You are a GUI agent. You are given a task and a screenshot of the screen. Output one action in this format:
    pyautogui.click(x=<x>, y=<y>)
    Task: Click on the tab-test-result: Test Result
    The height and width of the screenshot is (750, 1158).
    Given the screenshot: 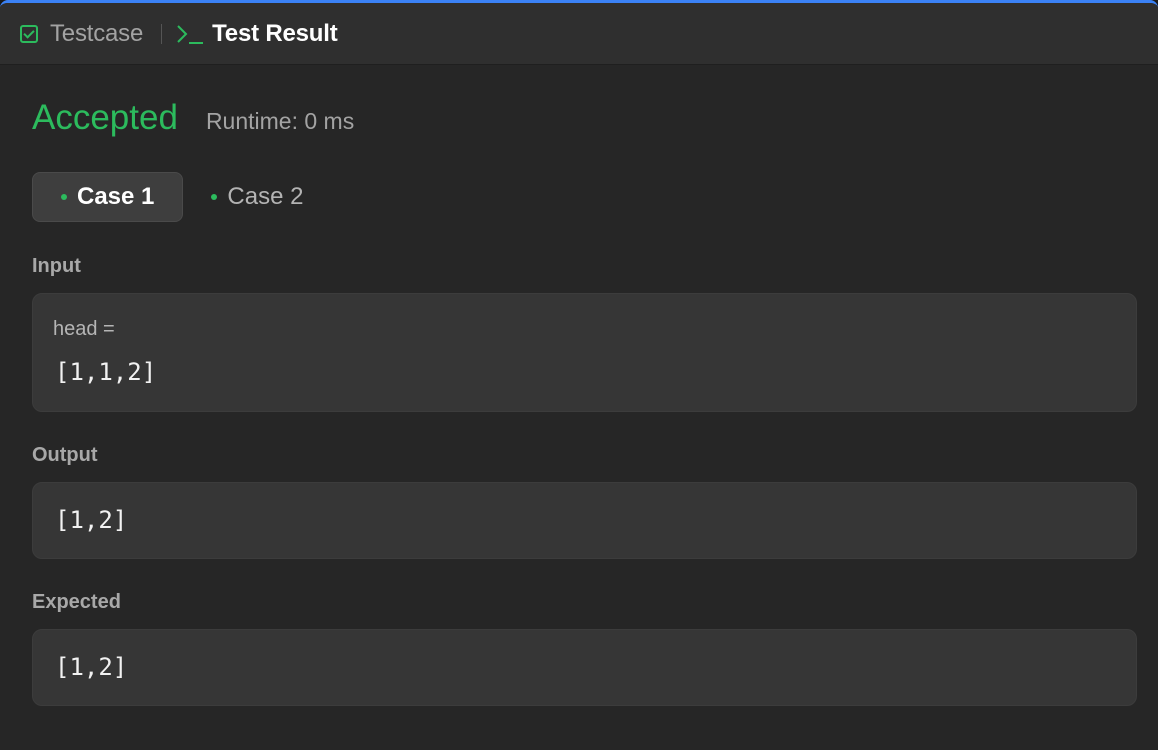 What is the action you would take?
    pyautogui.click(x=257, y=33)
    